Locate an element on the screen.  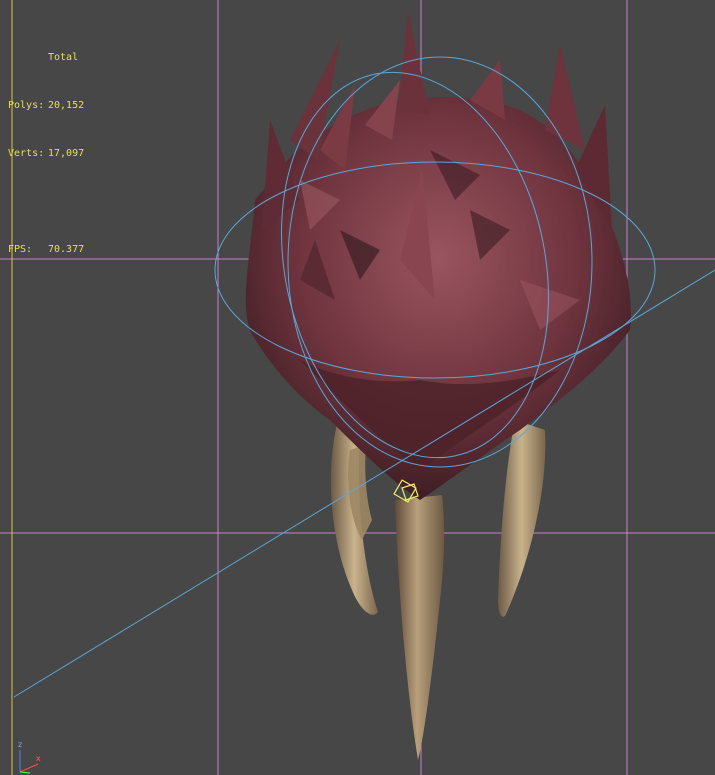
stats-polys-label: Polys: is located at coordinates (26, 105).